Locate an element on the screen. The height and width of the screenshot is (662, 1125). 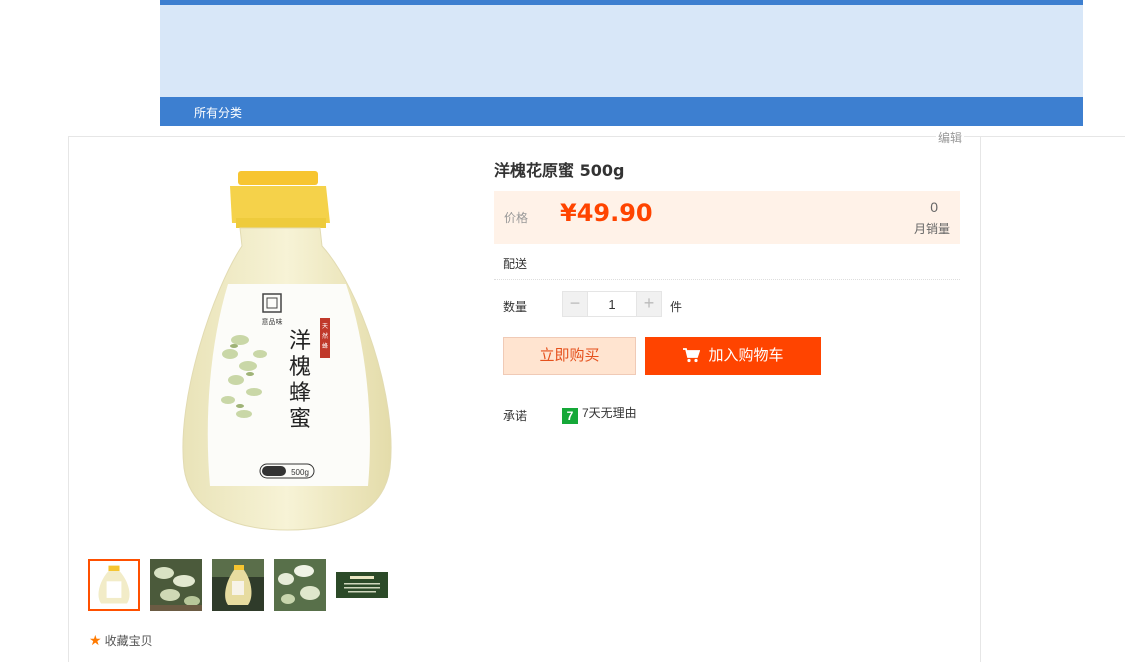
monthly-sales-label: 月销量 is located at coordinates (931, 229).